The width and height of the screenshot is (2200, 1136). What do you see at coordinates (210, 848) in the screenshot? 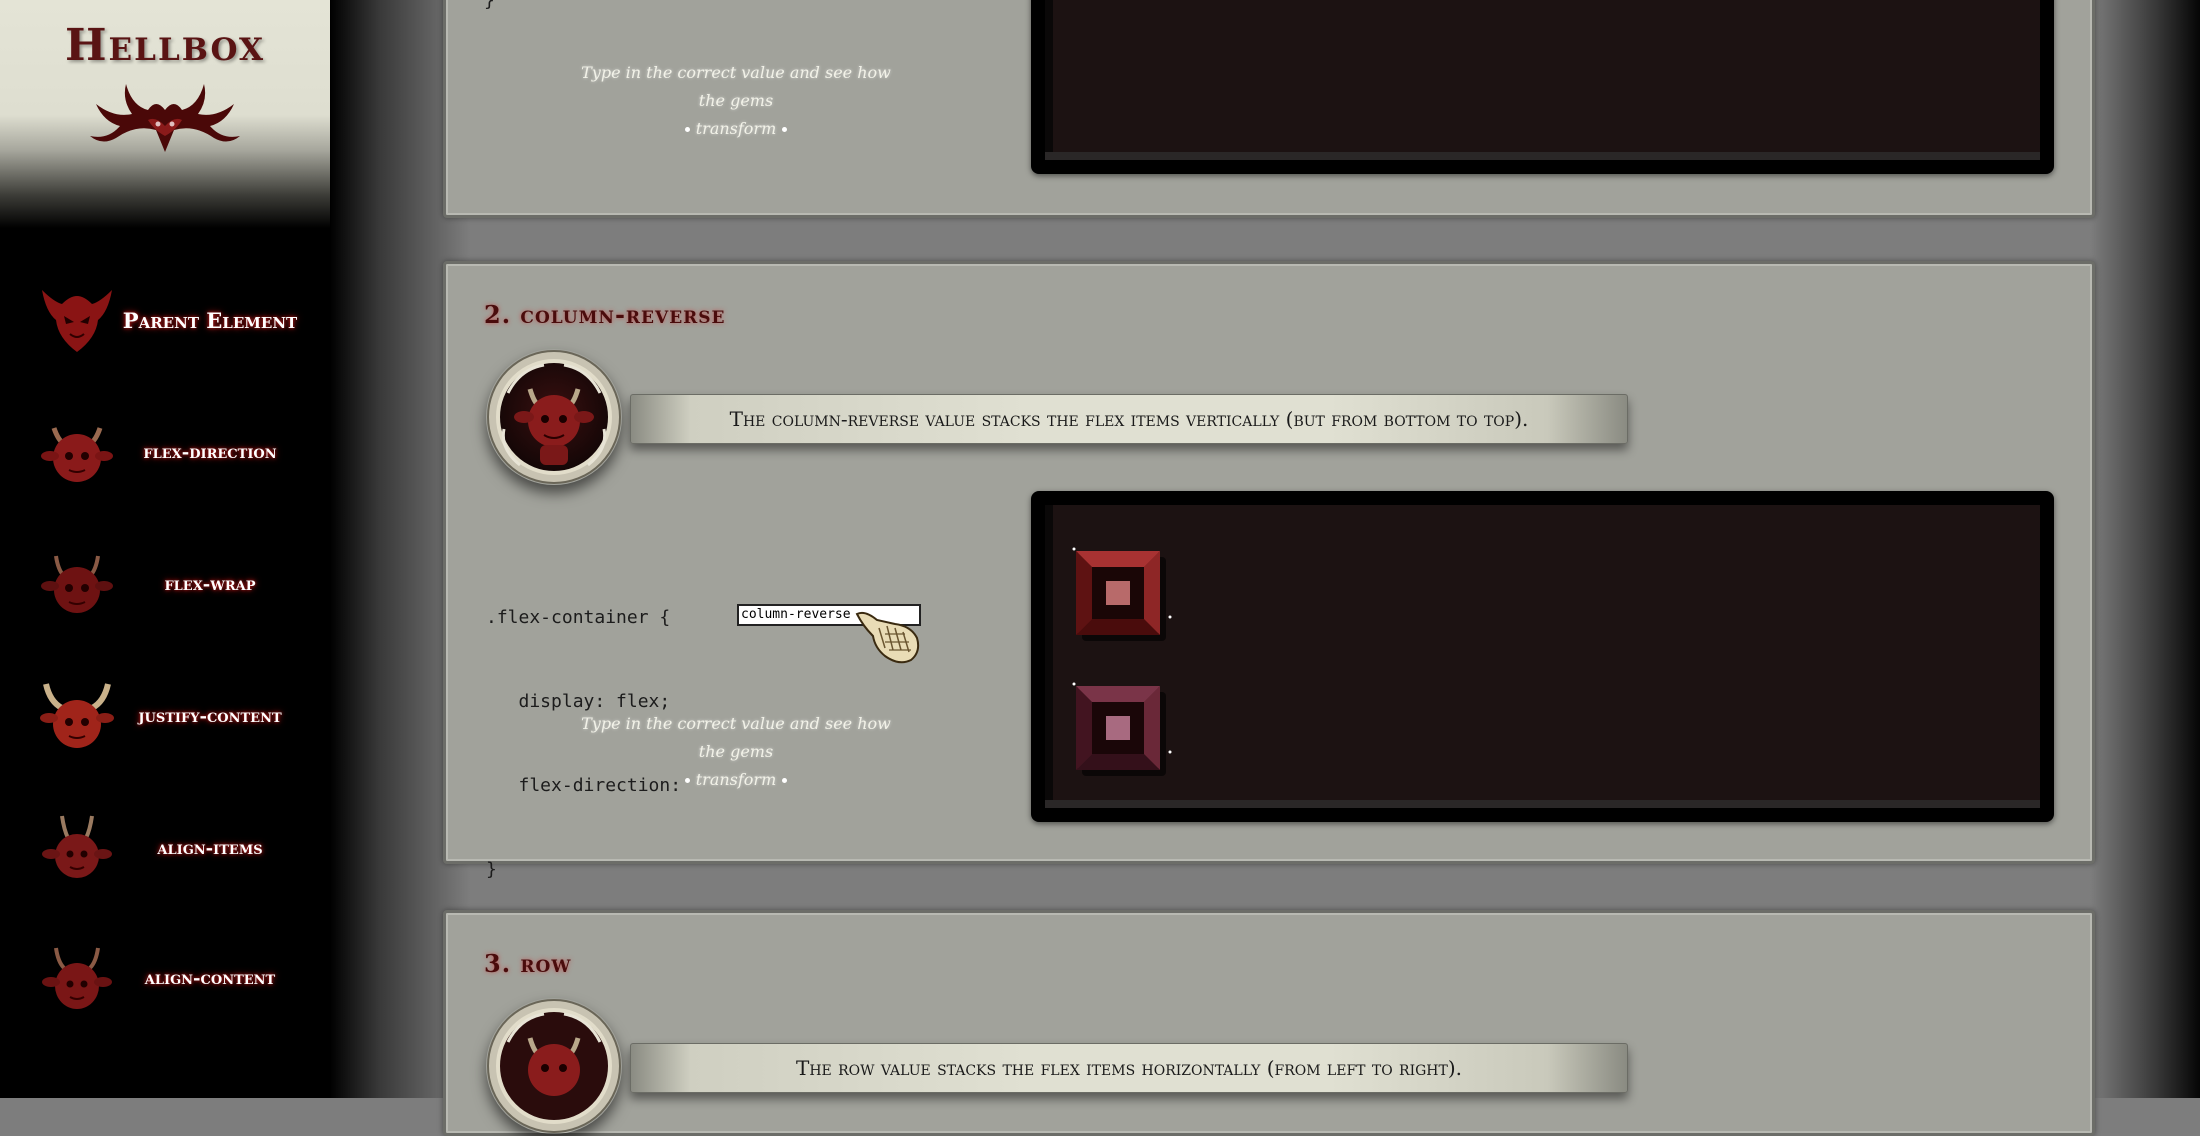
I see `sidebar-item-label: align-items` at bounding box center [210, 848].